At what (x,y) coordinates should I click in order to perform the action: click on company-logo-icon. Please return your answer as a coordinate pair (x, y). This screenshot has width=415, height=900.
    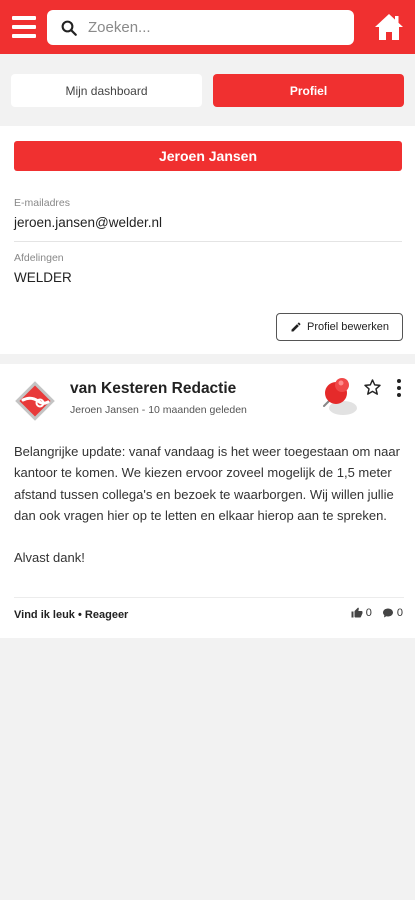
    Looking at the image, I should click on (35, 401).